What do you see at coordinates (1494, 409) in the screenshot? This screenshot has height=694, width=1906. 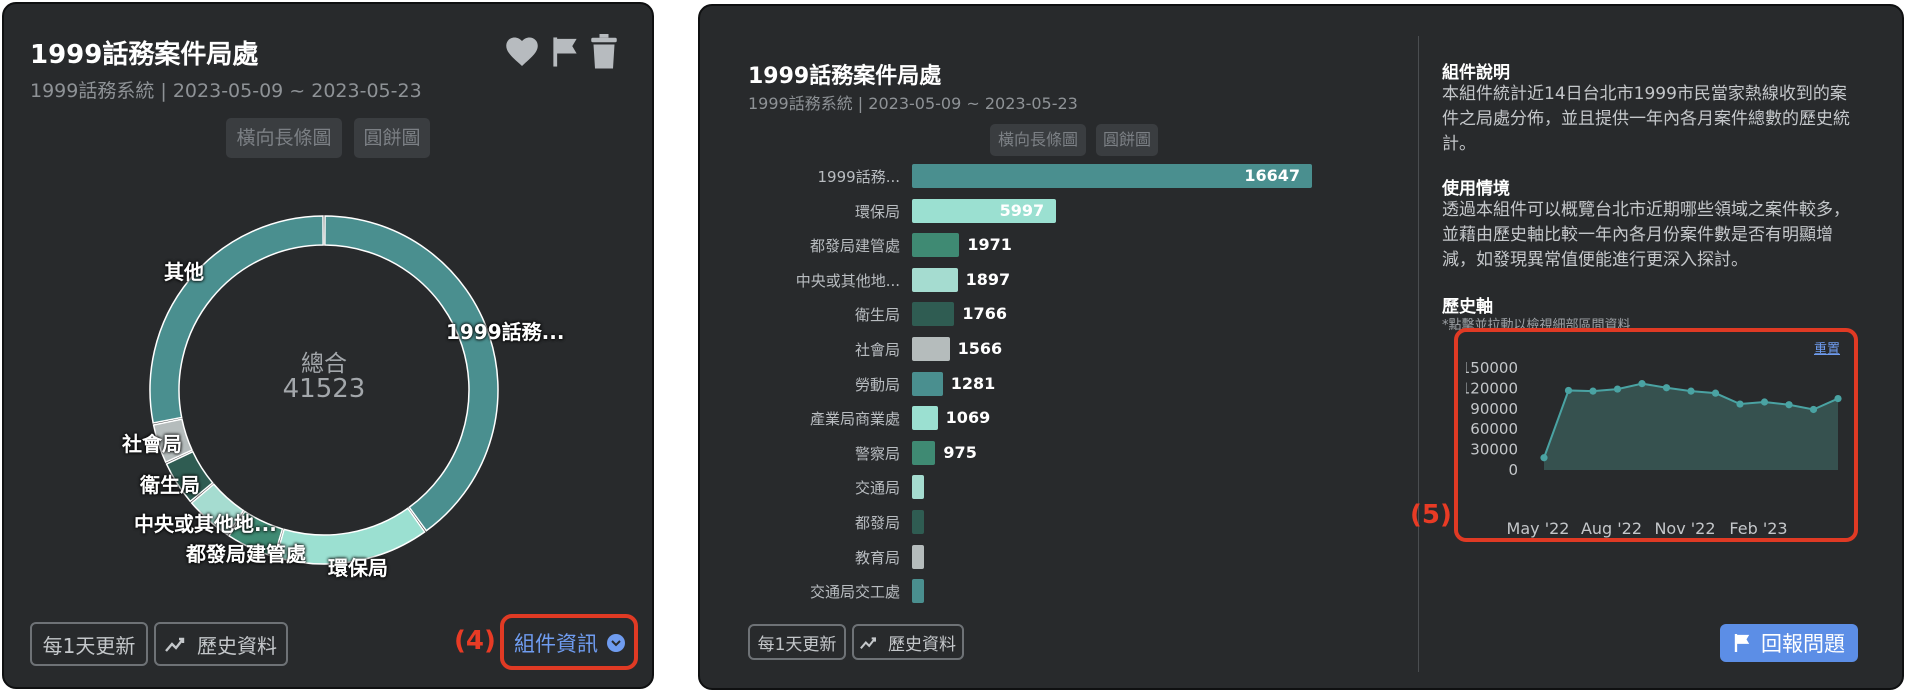 I see `y-tick-label: 90000` at bounding box center [1494, 409].